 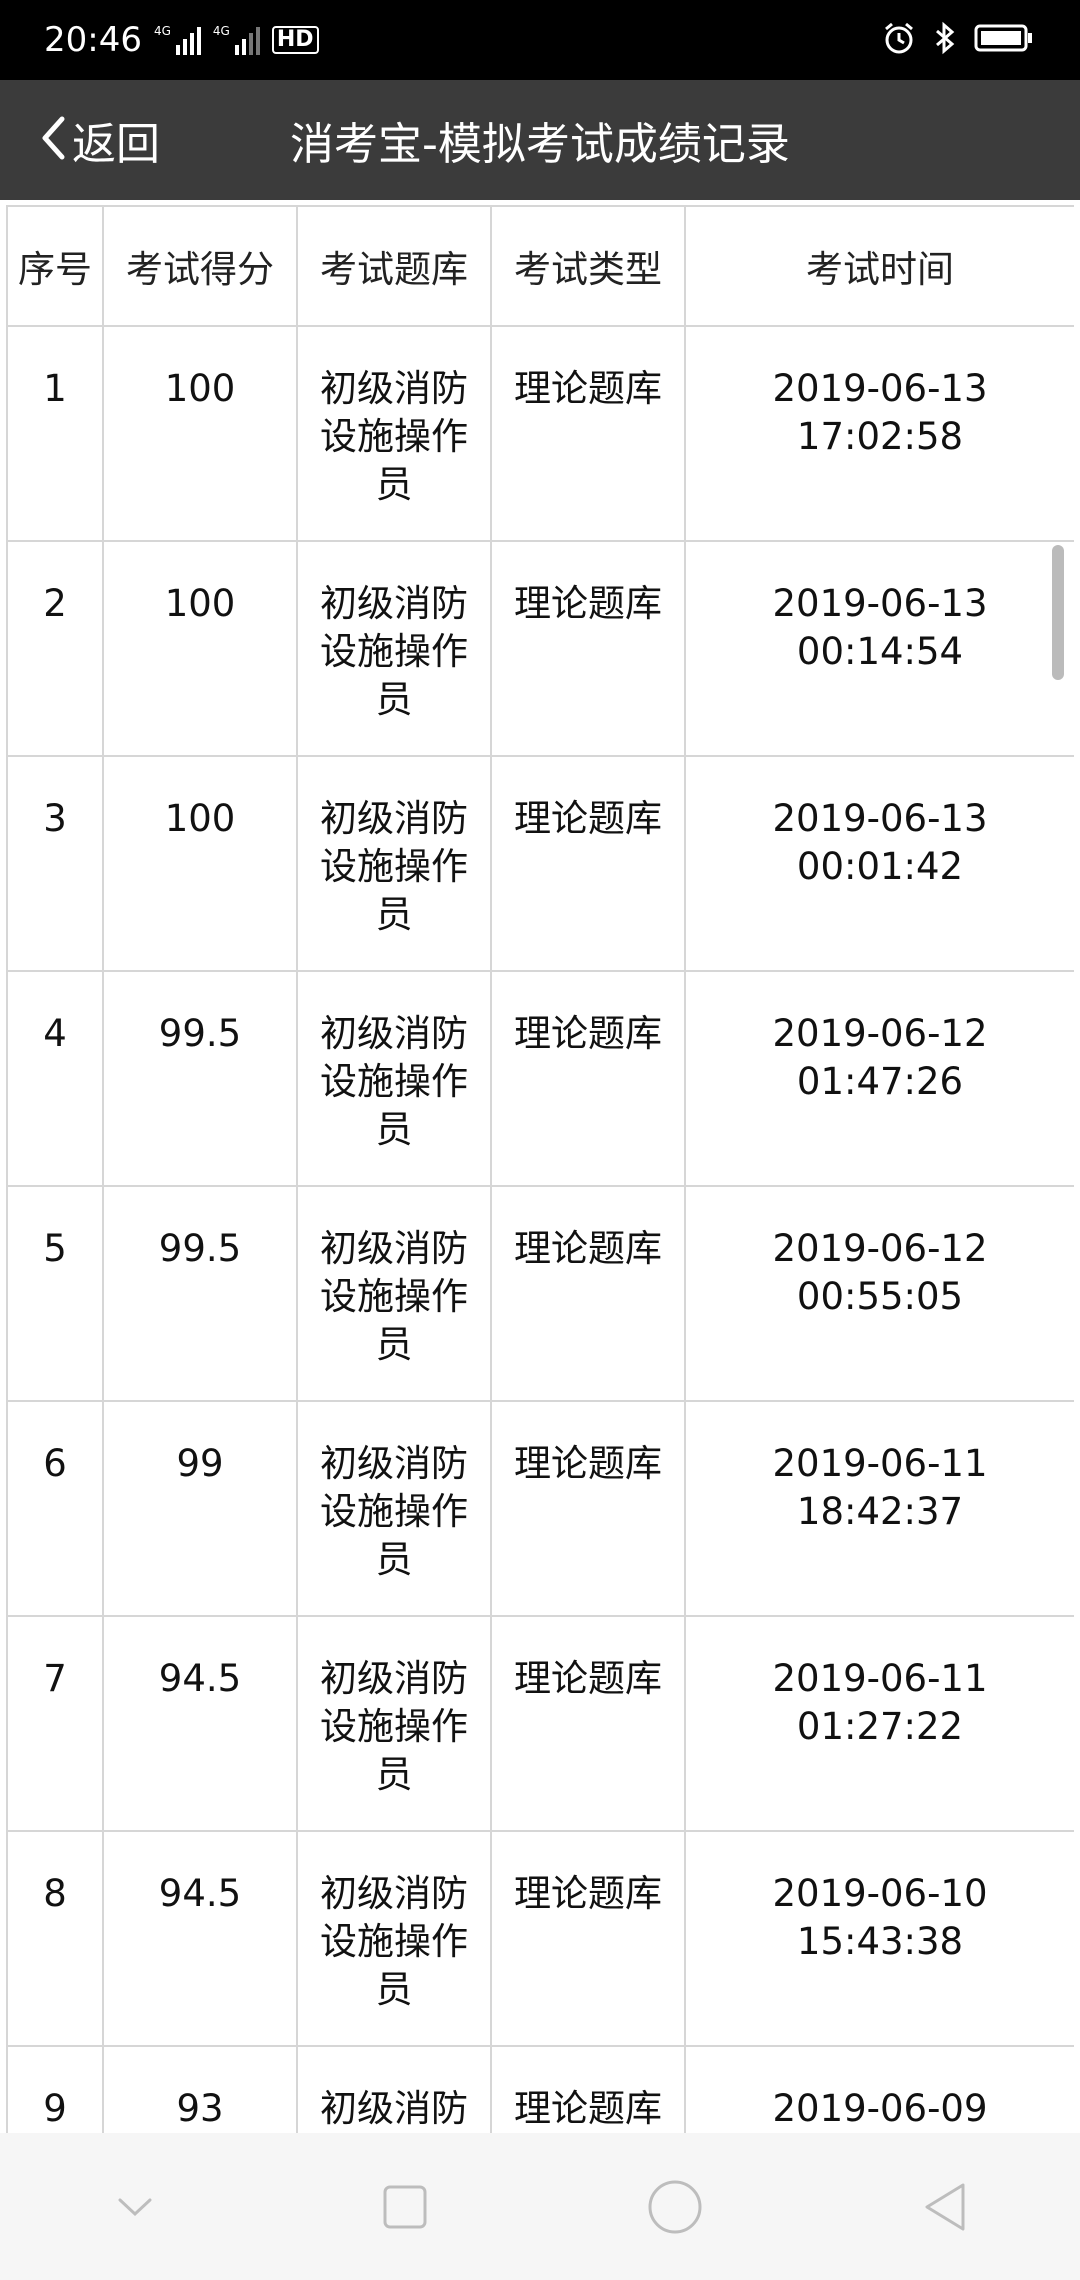 I want to click on cell-time: 2019-06-12 00:55:05, so click(x=879, y=1293).